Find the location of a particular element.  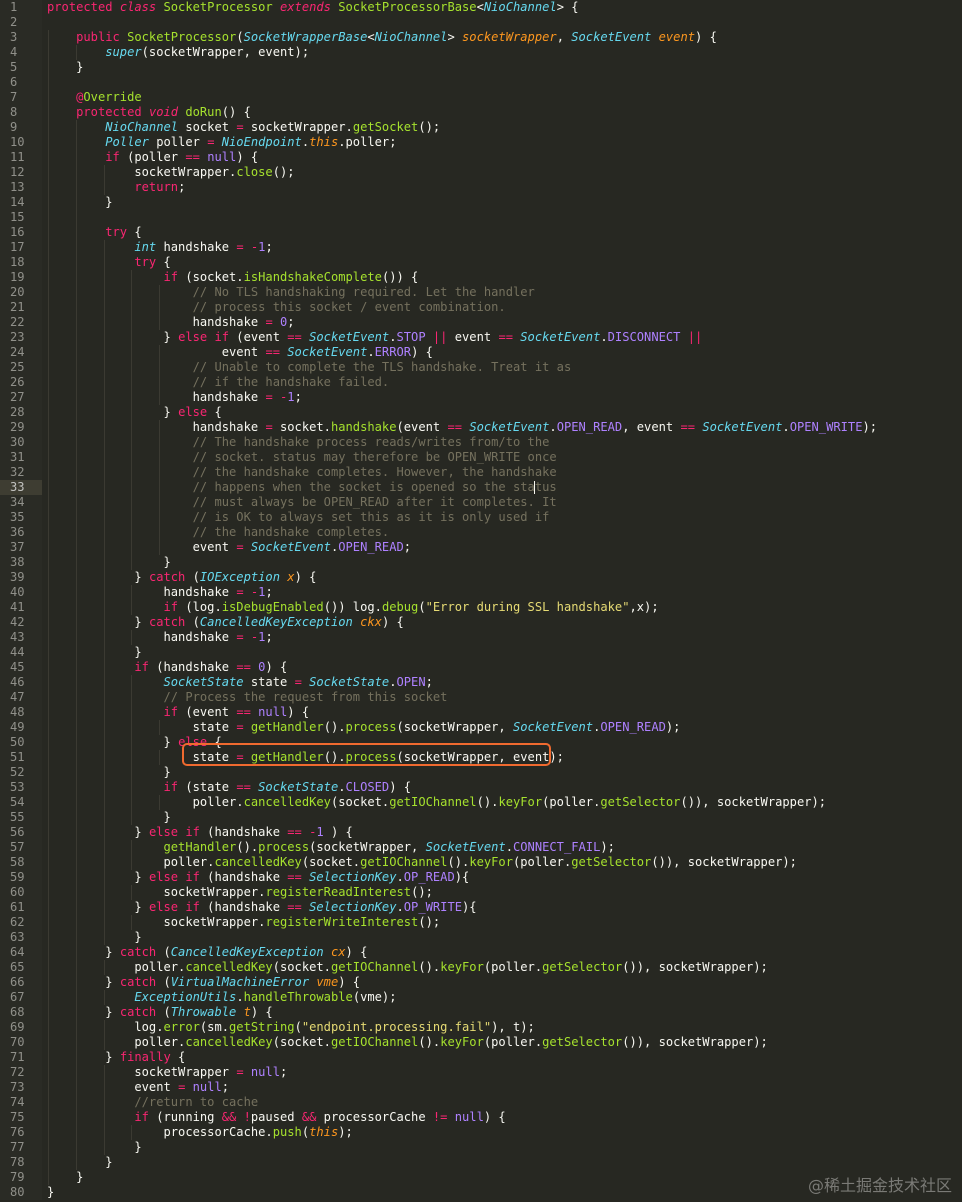

line-number: 70 is located at coordinates (21, 1042).